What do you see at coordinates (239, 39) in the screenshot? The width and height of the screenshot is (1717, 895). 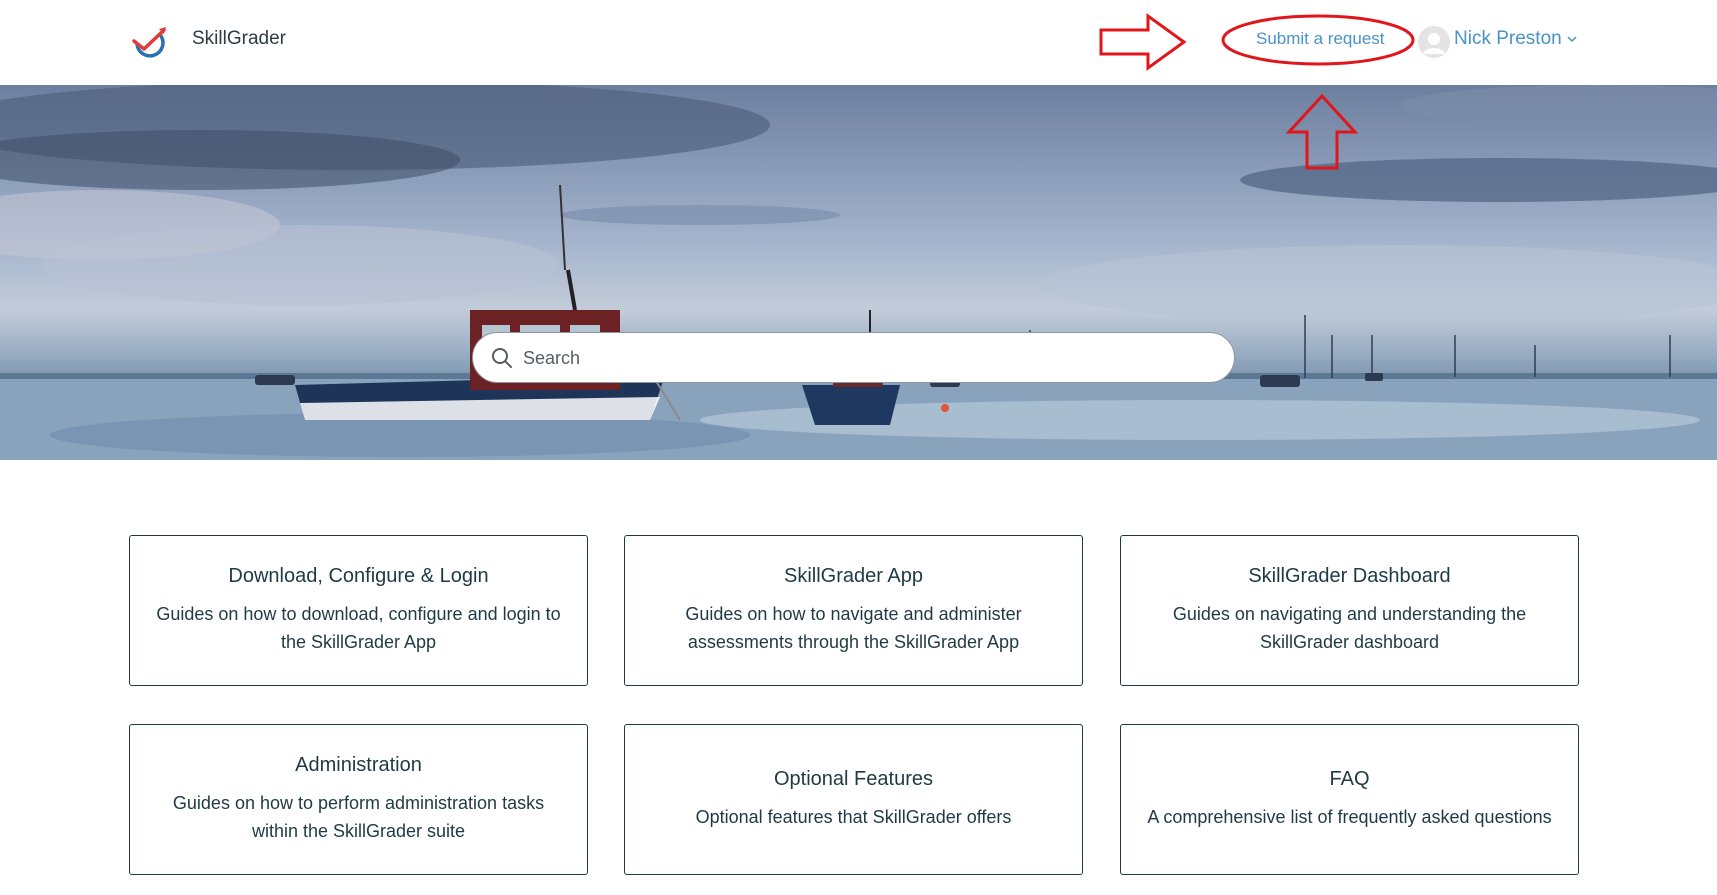 I see `brand-name: SkillGrader` at bounding box center [239, 39].